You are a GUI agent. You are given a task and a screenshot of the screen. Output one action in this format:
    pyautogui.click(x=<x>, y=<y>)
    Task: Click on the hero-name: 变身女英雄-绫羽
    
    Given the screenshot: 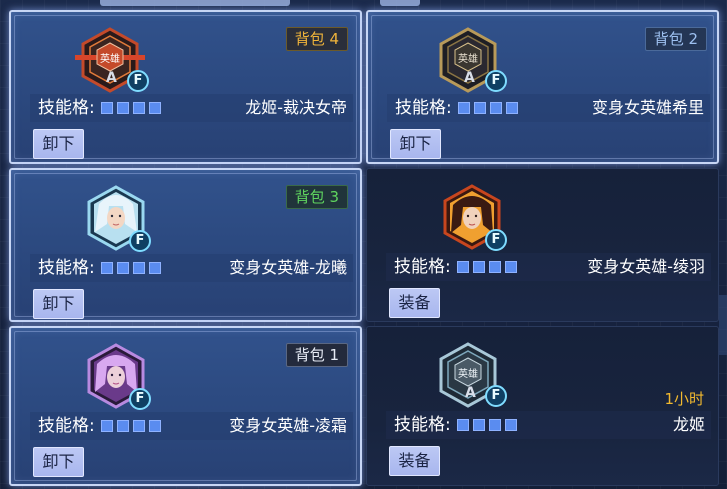 What is the action you would take?
    pyautogui.click(x=646, y=266)
    